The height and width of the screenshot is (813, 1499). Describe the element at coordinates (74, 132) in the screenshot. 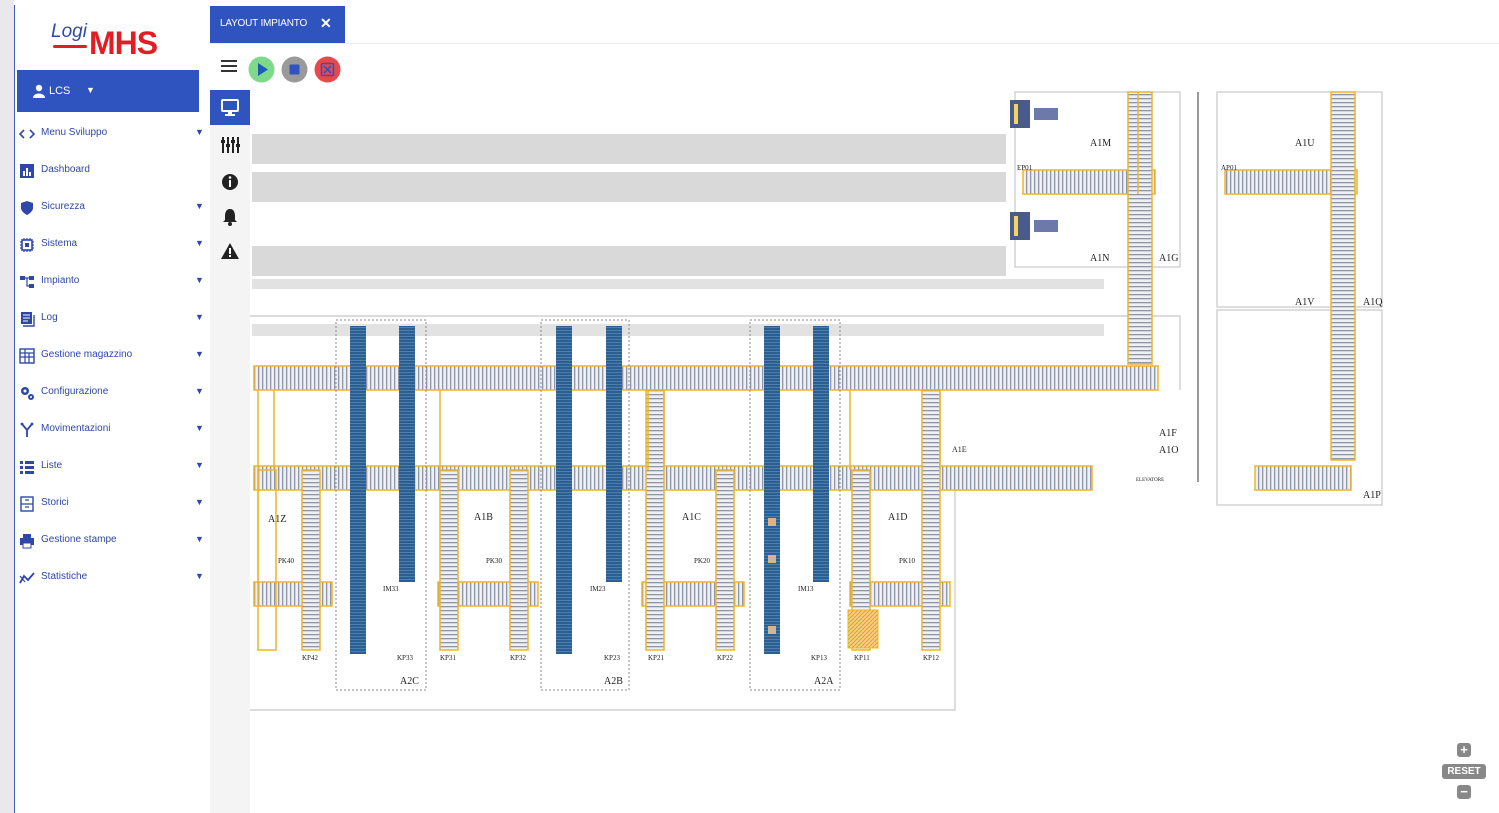

I see `sidebar-item-label: Menu Sviluppo` at that location.